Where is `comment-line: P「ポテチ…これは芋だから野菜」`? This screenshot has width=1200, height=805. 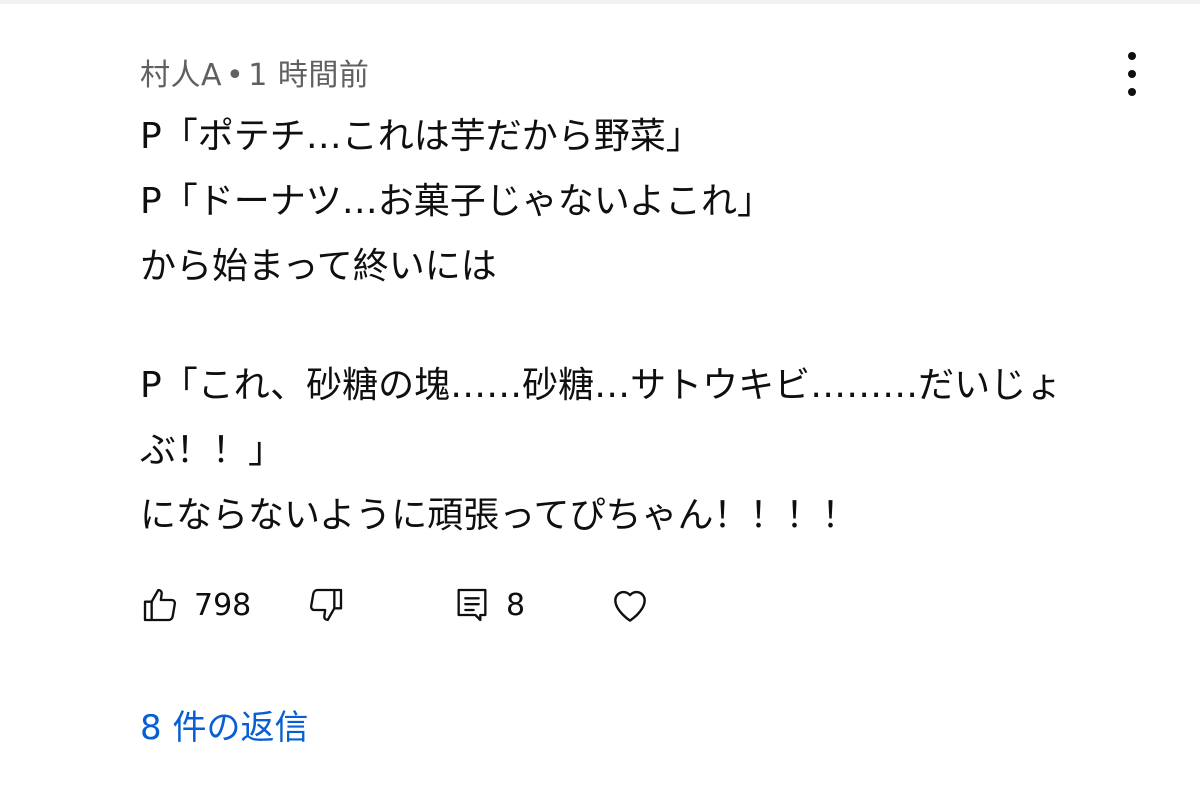 comment-line: P「ポテチ…これは芋だから野菜」 is located at coordinates (421, 136).